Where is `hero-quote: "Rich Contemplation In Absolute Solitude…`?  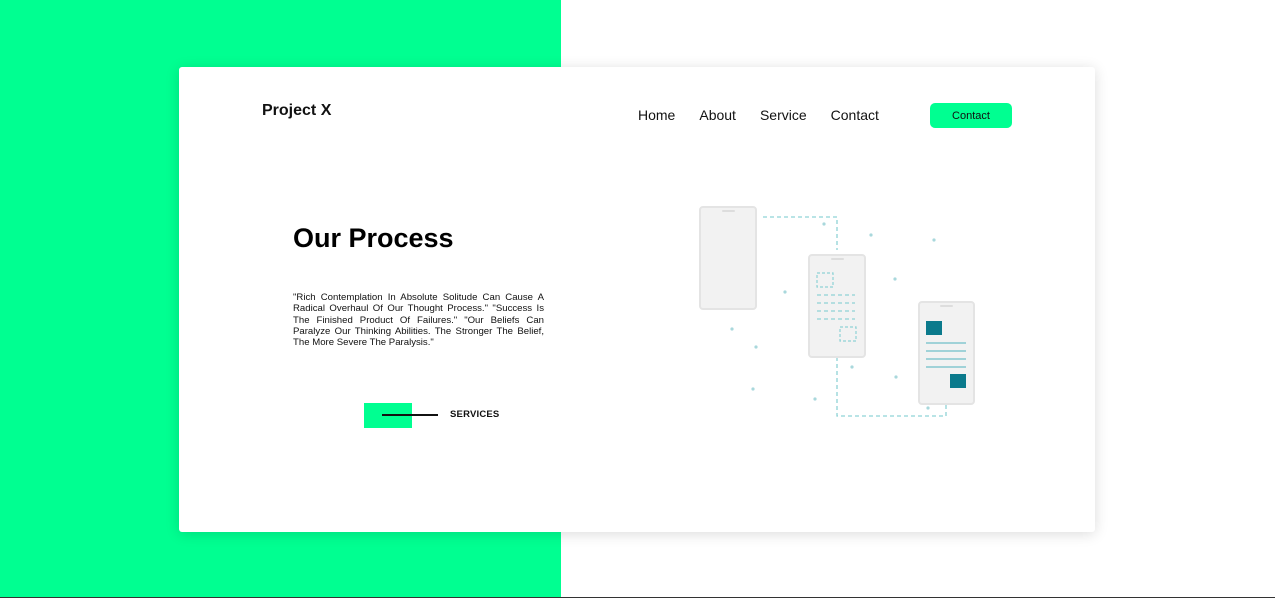
hero-quote: "Rich Contemplation In Absolute Solitude… is located at coordinates (418, 320).